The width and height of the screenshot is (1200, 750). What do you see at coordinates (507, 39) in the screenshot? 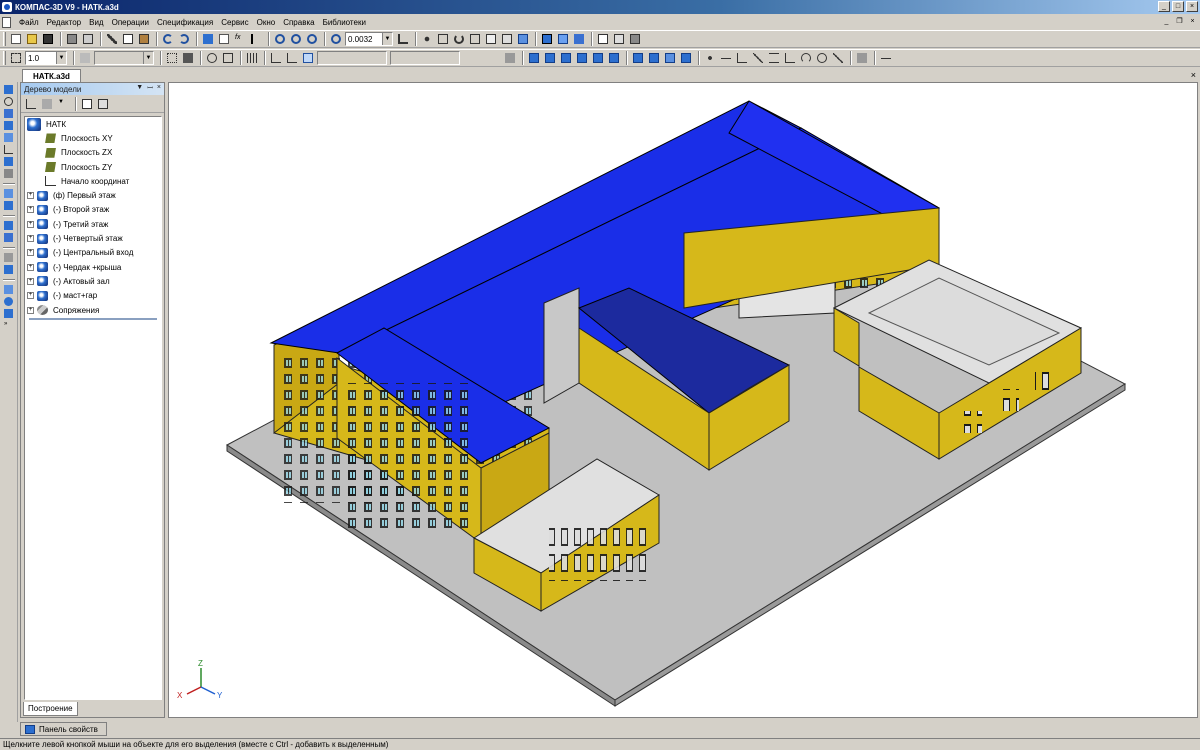
I see `hidden-thin-icon` at bounding box center [507, 39].